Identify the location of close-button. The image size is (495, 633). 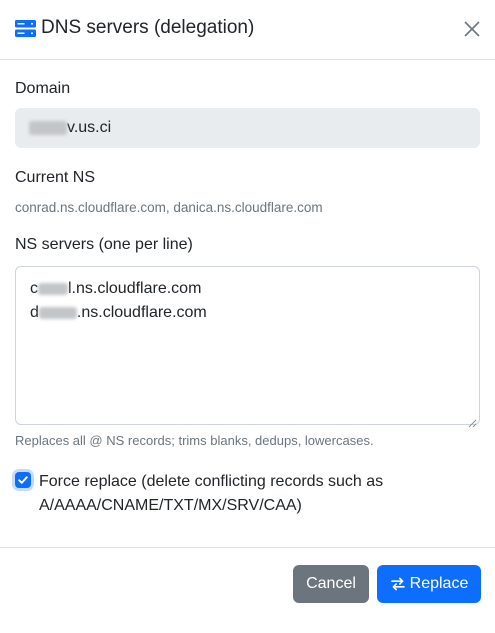
(472, 29).